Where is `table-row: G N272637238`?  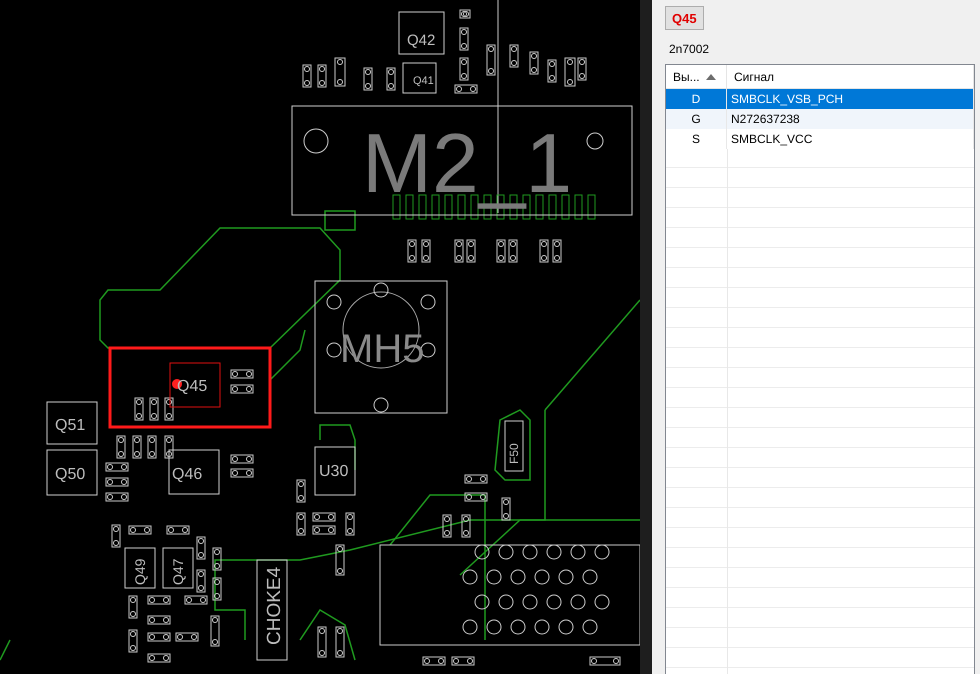 table-row: G N272637238 is located at coordinates (820, 119).